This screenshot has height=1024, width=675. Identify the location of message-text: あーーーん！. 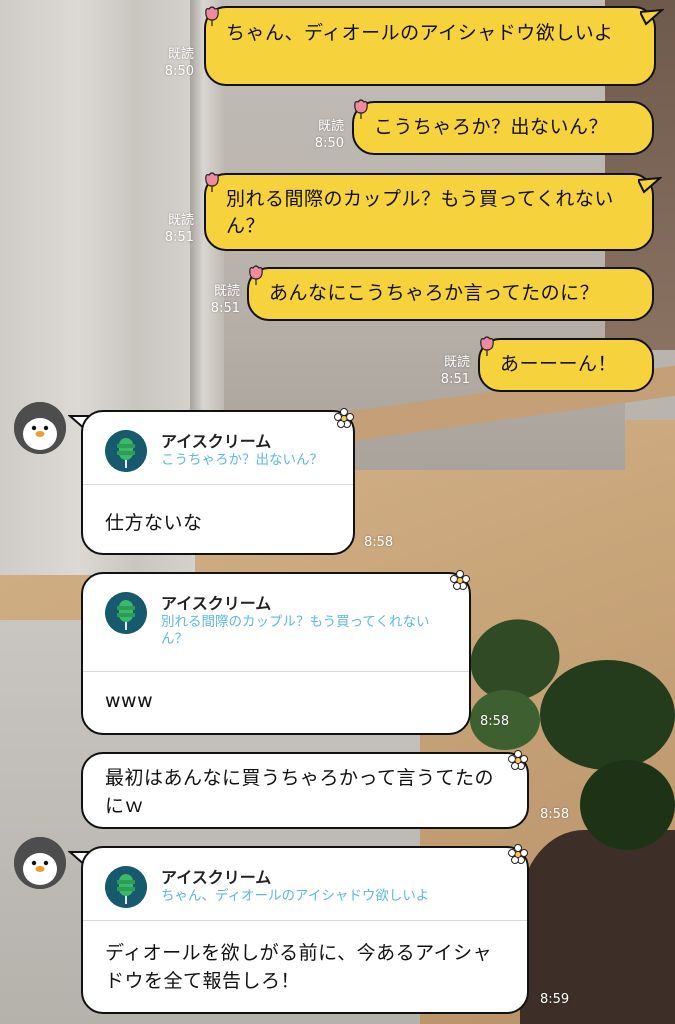
(559, 364).